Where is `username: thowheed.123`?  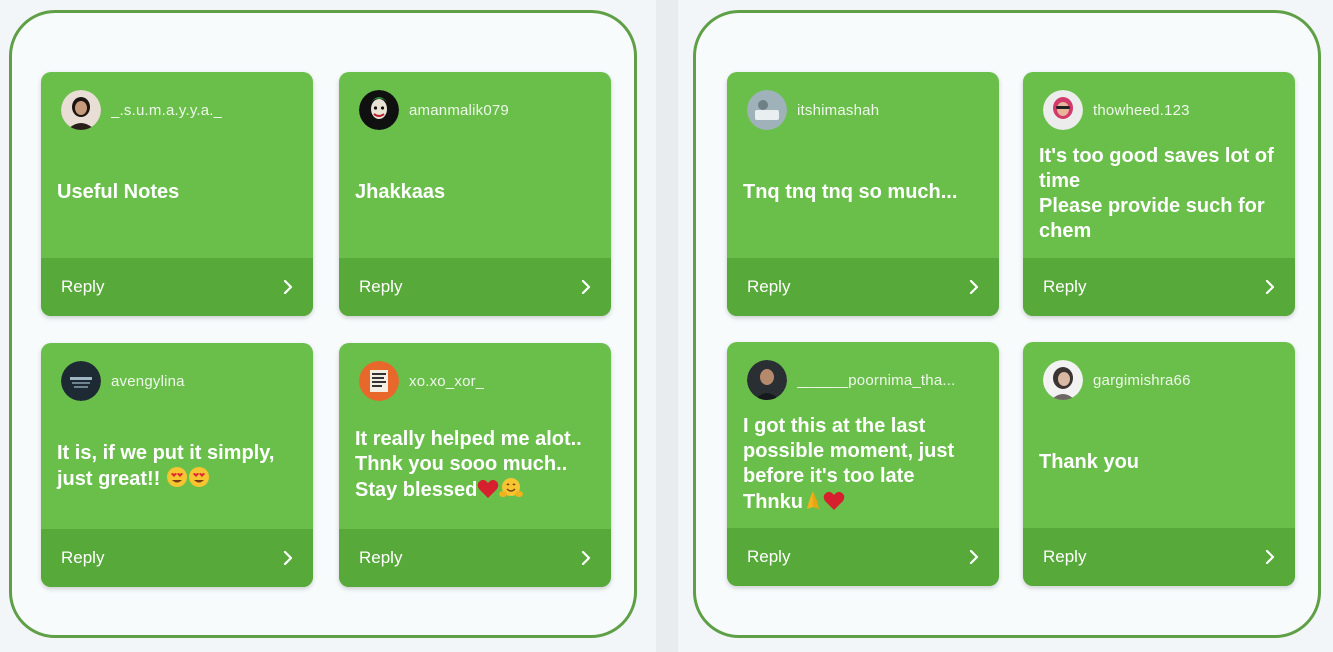
username: thowheed.123 is located at coordinates (1141, 110).